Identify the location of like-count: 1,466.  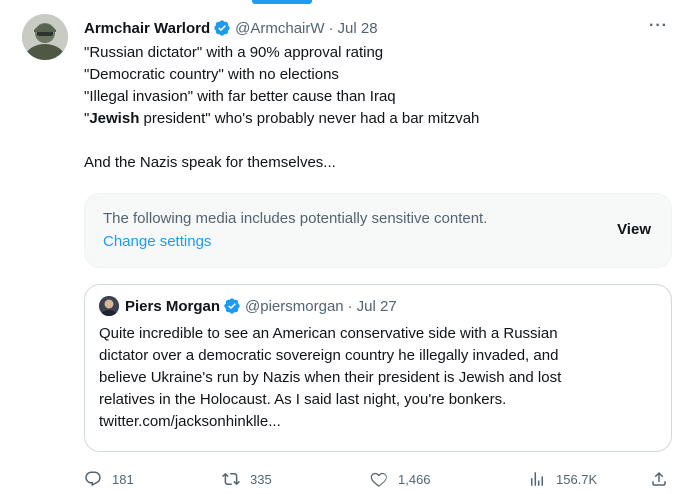
(414, 479).